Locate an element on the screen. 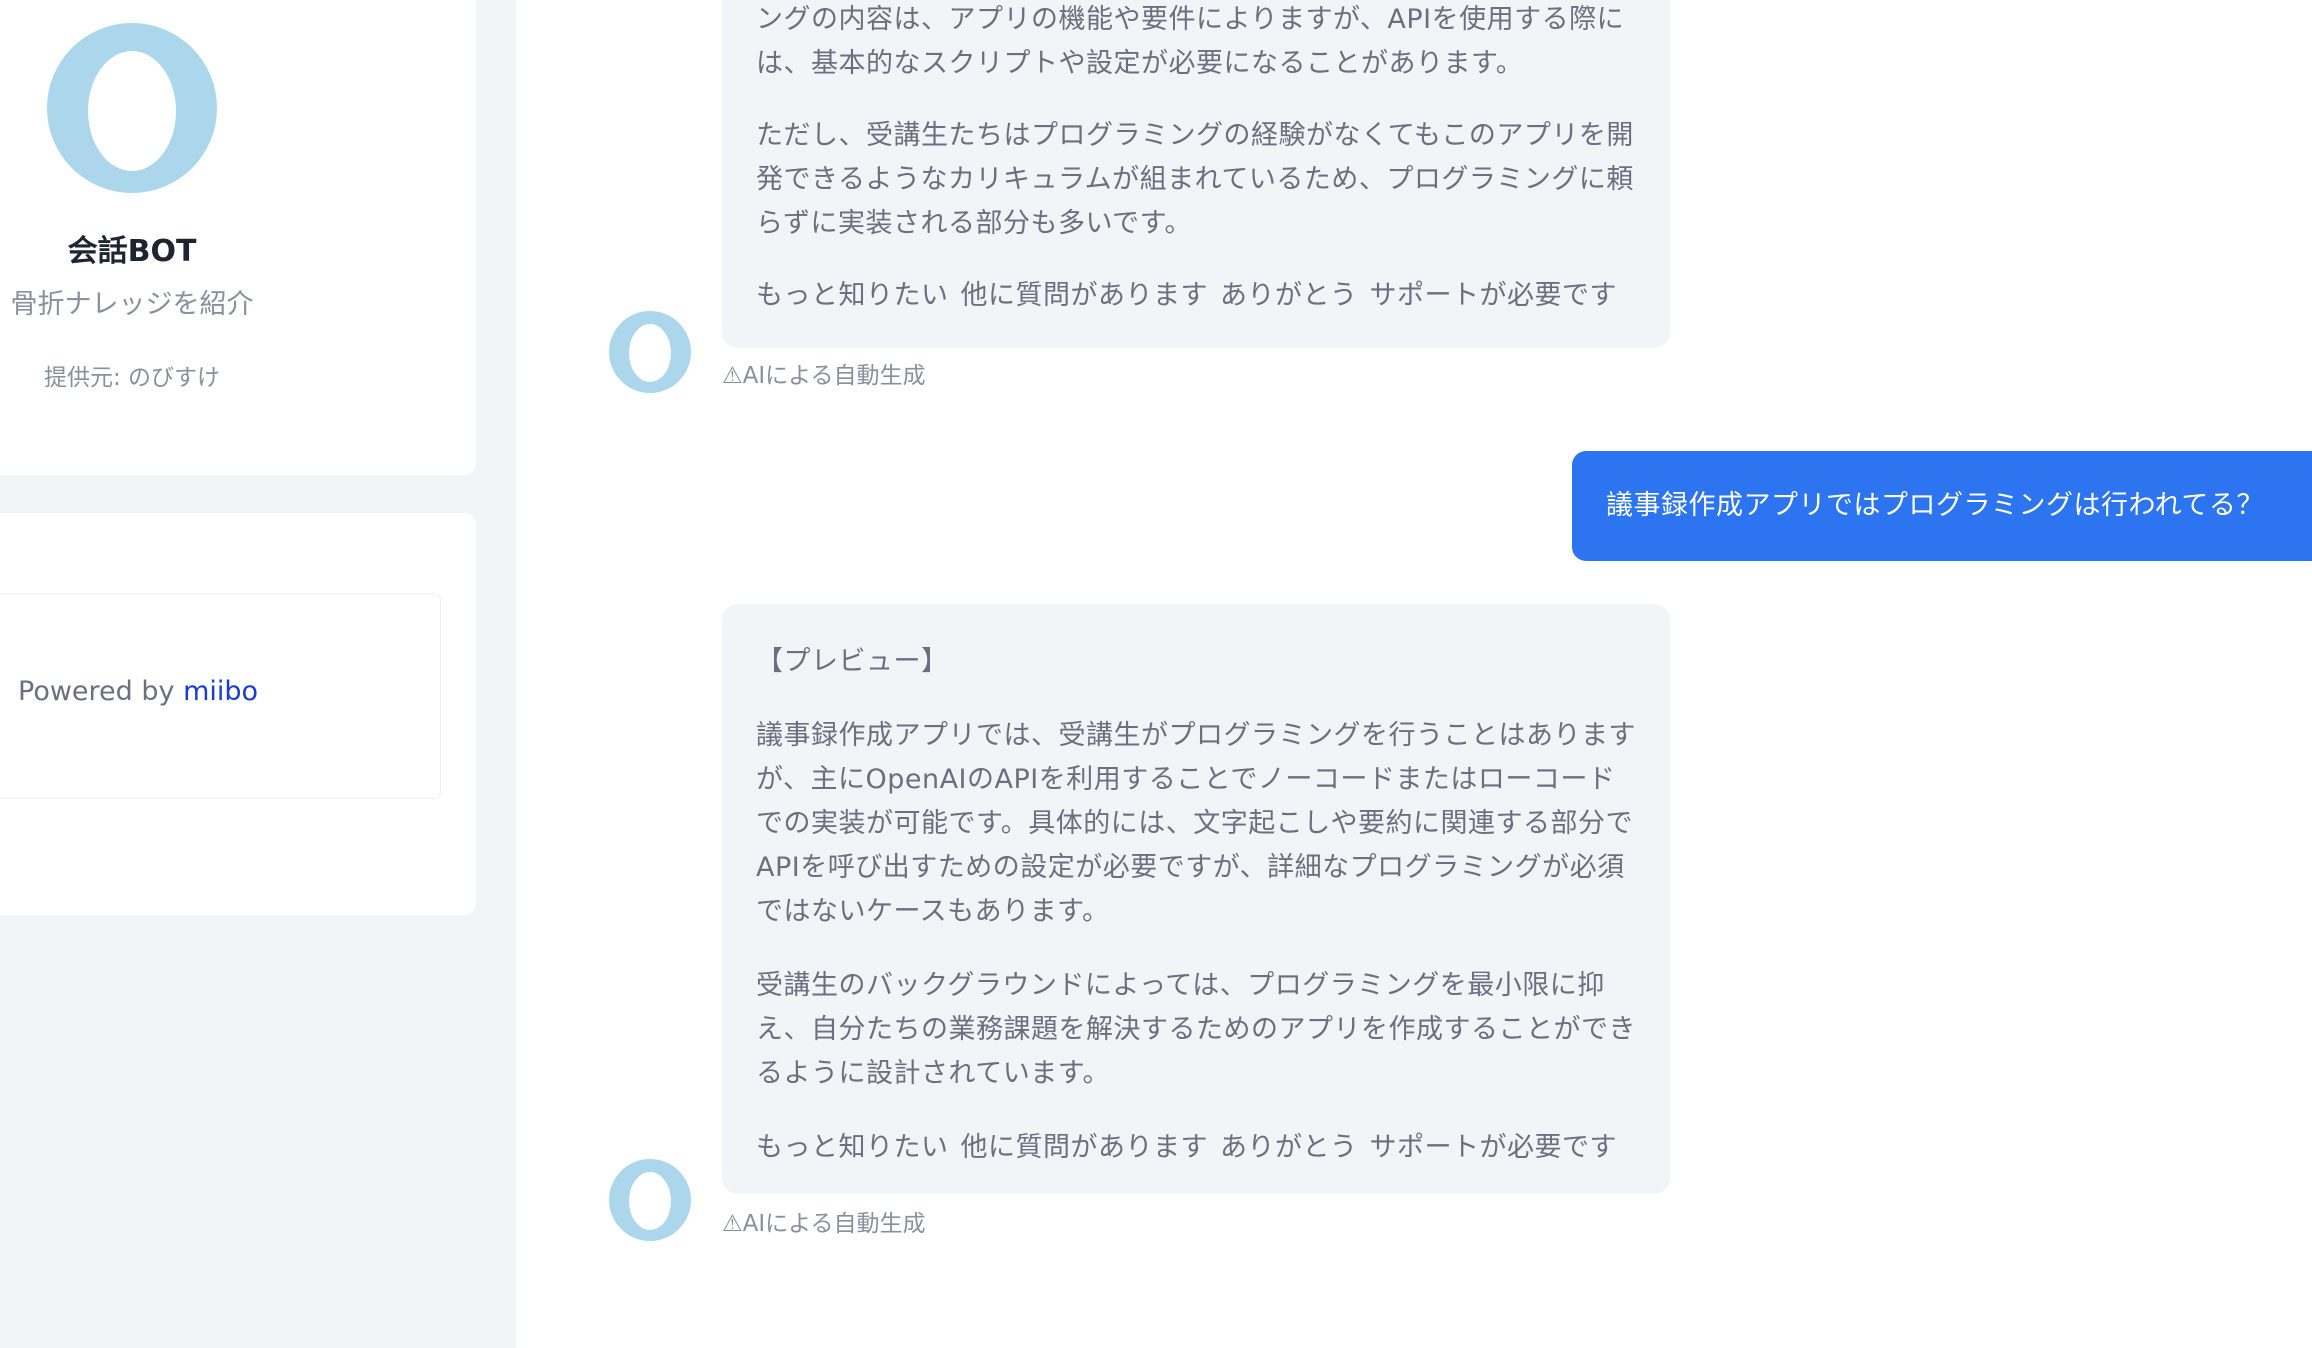 This screenshot has width=2312, height=1348. message-paragraph: 【プレビュー】 is located at coordinates (852, 661).